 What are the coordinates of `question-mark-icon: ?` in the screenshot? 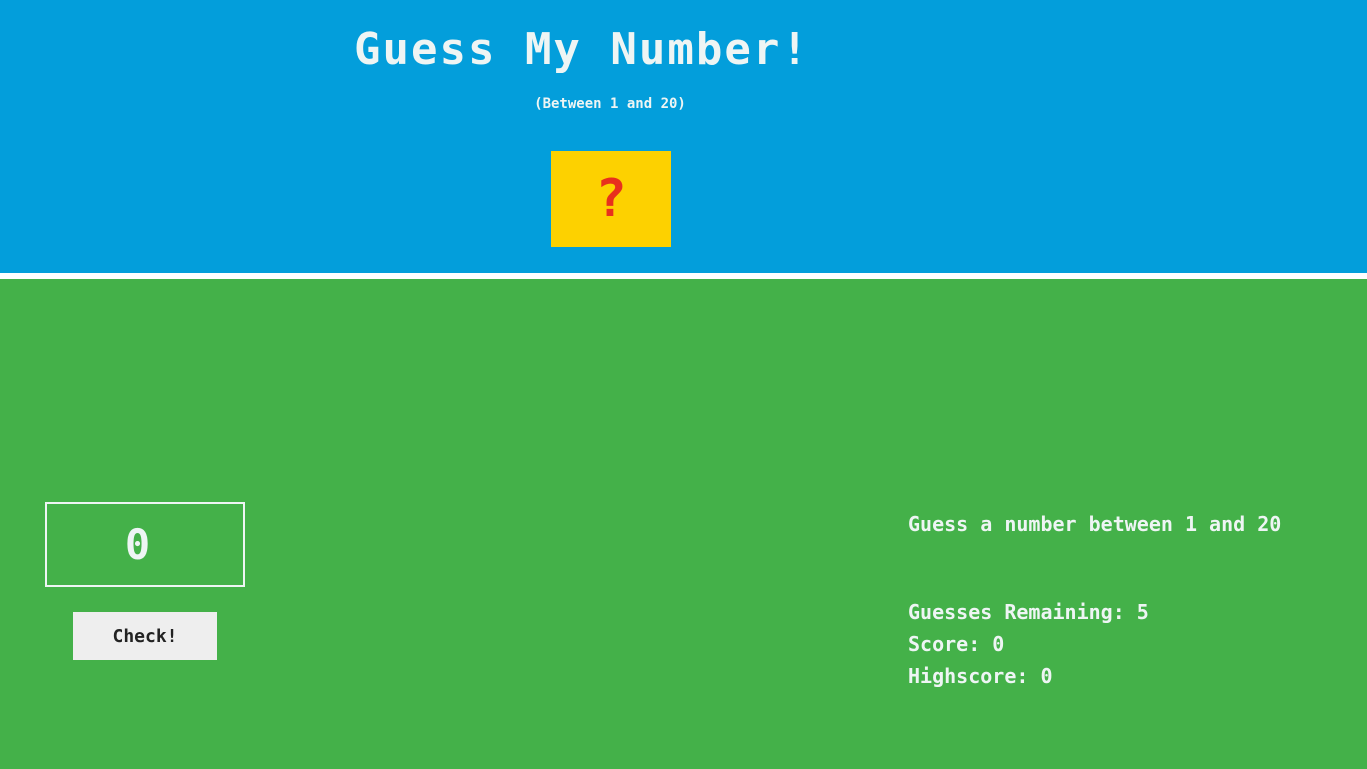 It's located at (611, 199).